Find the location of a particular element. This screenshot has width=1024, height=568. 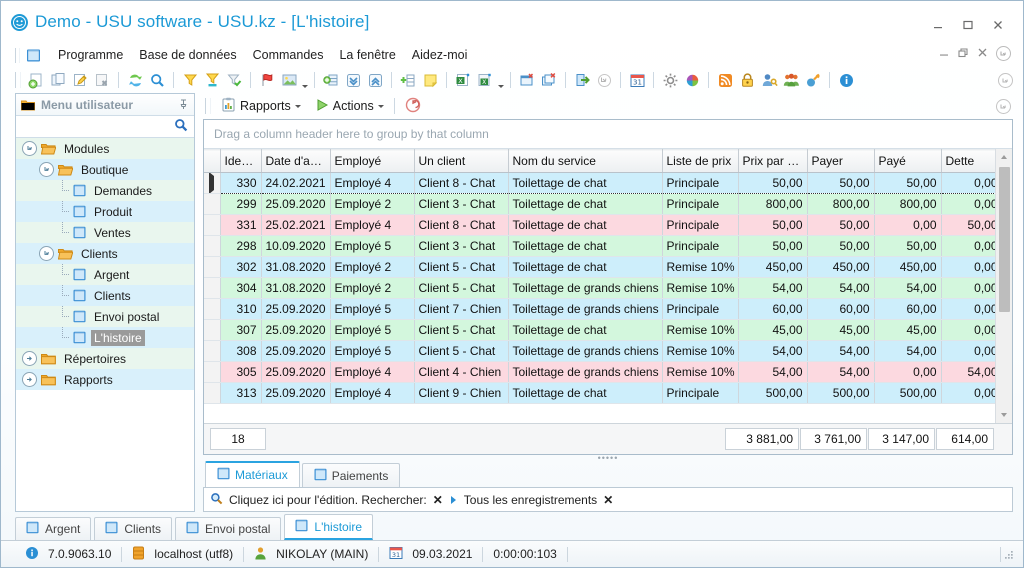

users-group-icon is located at coordinates (791, 80).